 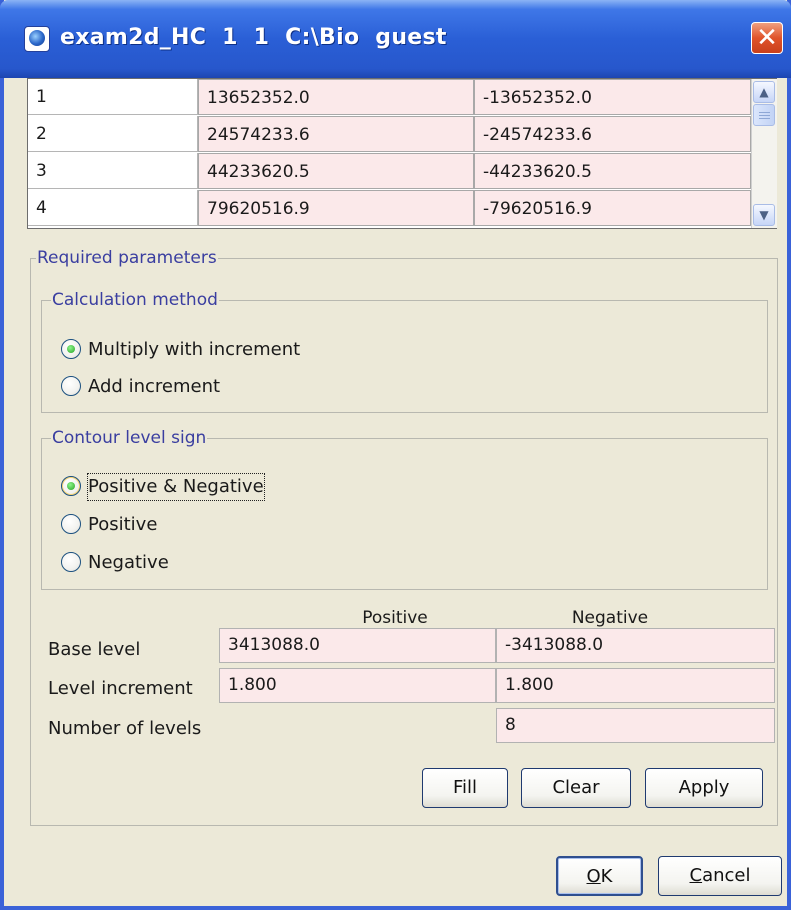 I want to click on cancel-mnemonic: C, so click(x=696, y=875).